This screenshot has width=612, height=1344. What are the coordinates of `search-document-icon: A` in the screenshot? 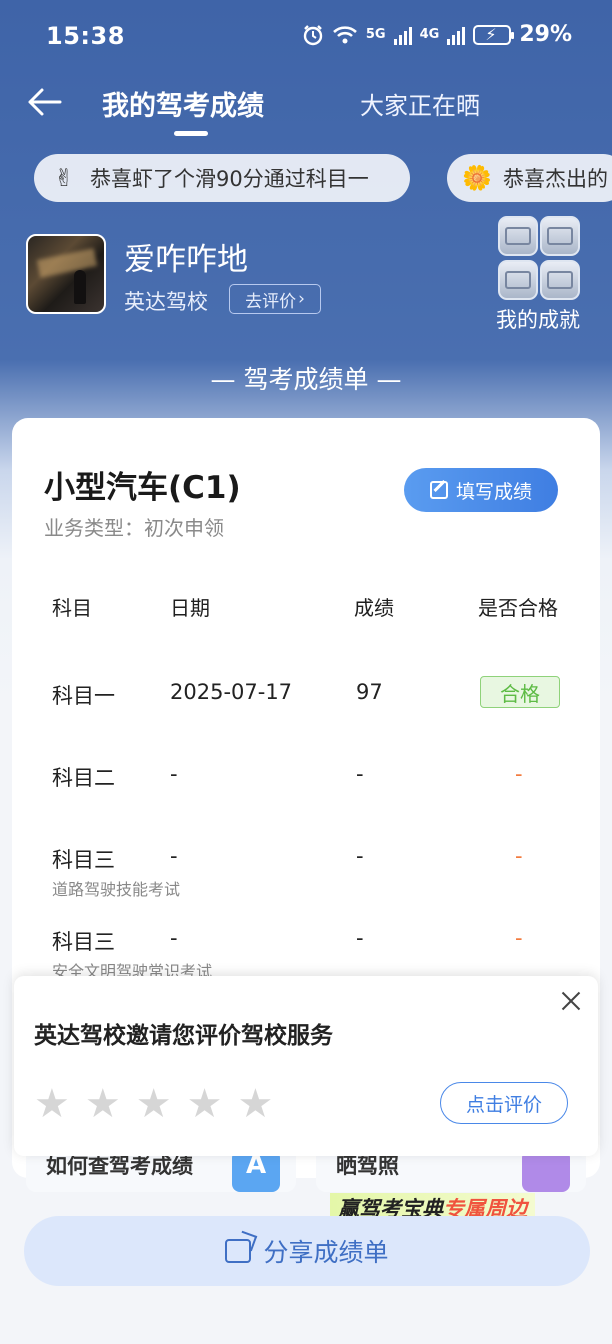 It's located at (256, 1171).